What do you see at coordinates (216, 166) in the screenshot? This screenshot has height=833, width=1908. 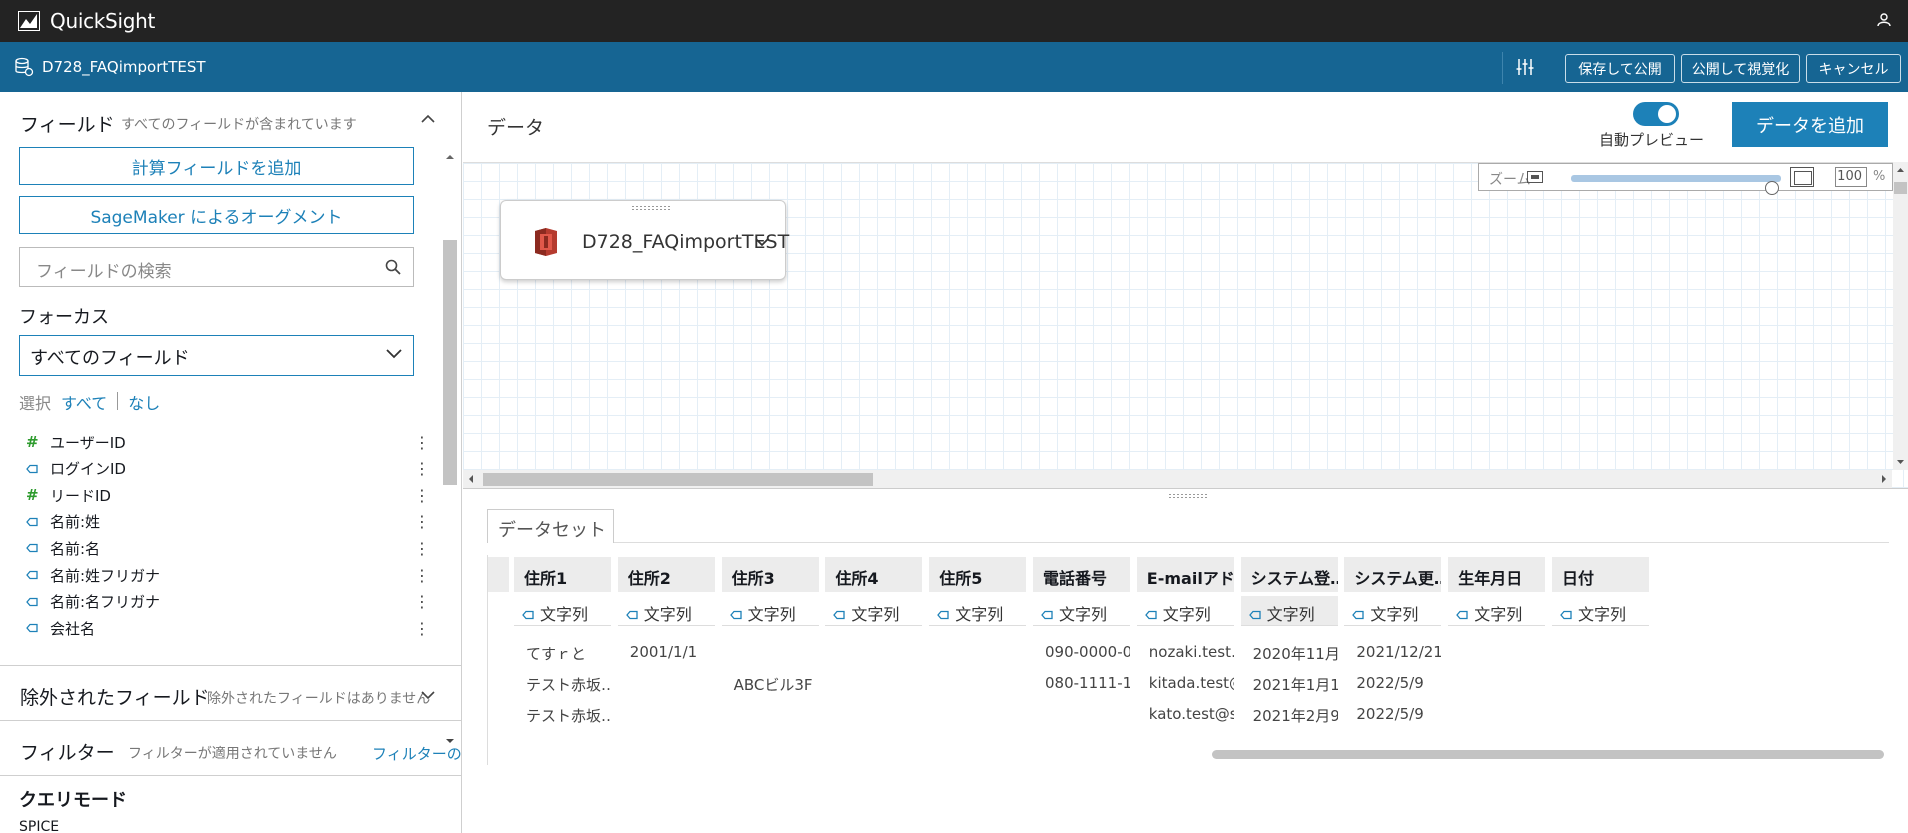 I see `add-calculated-field-button: 計算フィールドを追加` at bounding box center [216, 166].